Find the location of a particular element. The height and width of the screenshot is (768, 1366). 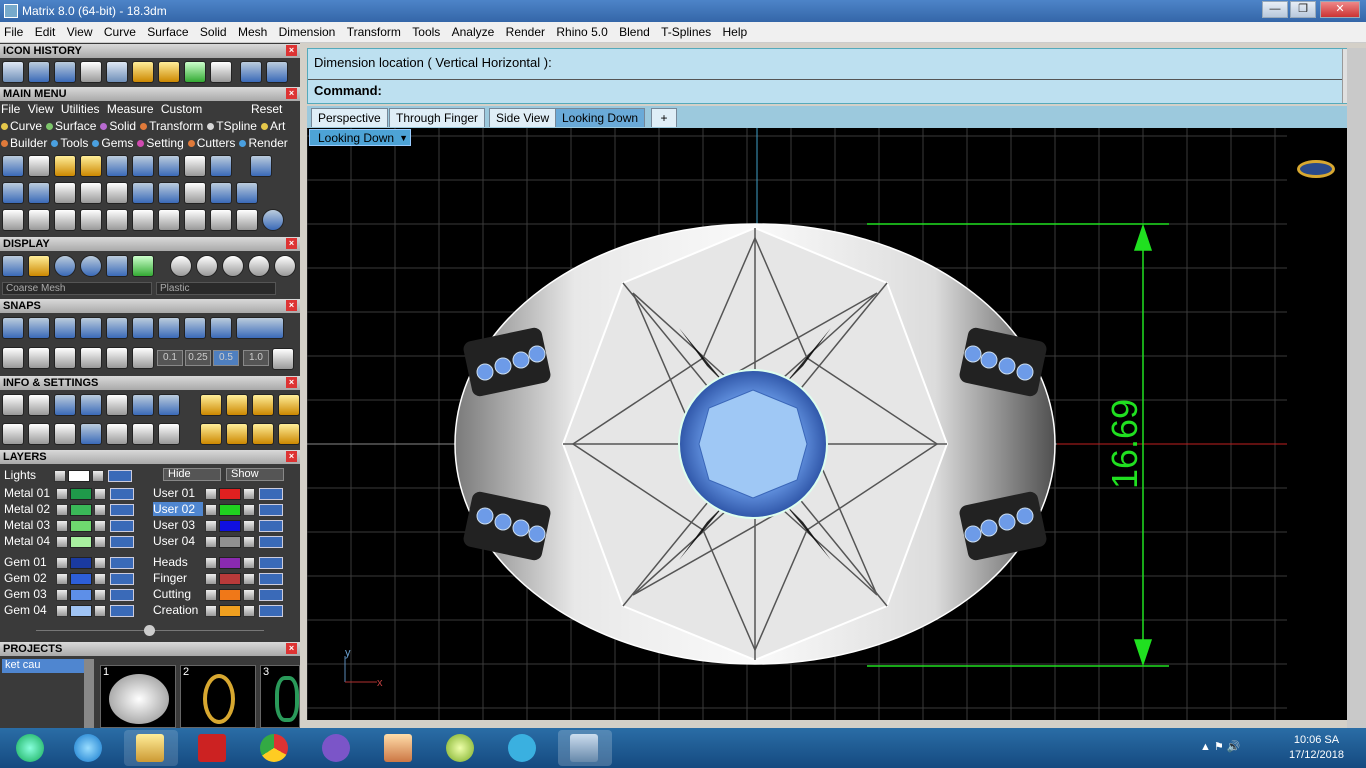

search-icon is located at coordinates (39, 405).